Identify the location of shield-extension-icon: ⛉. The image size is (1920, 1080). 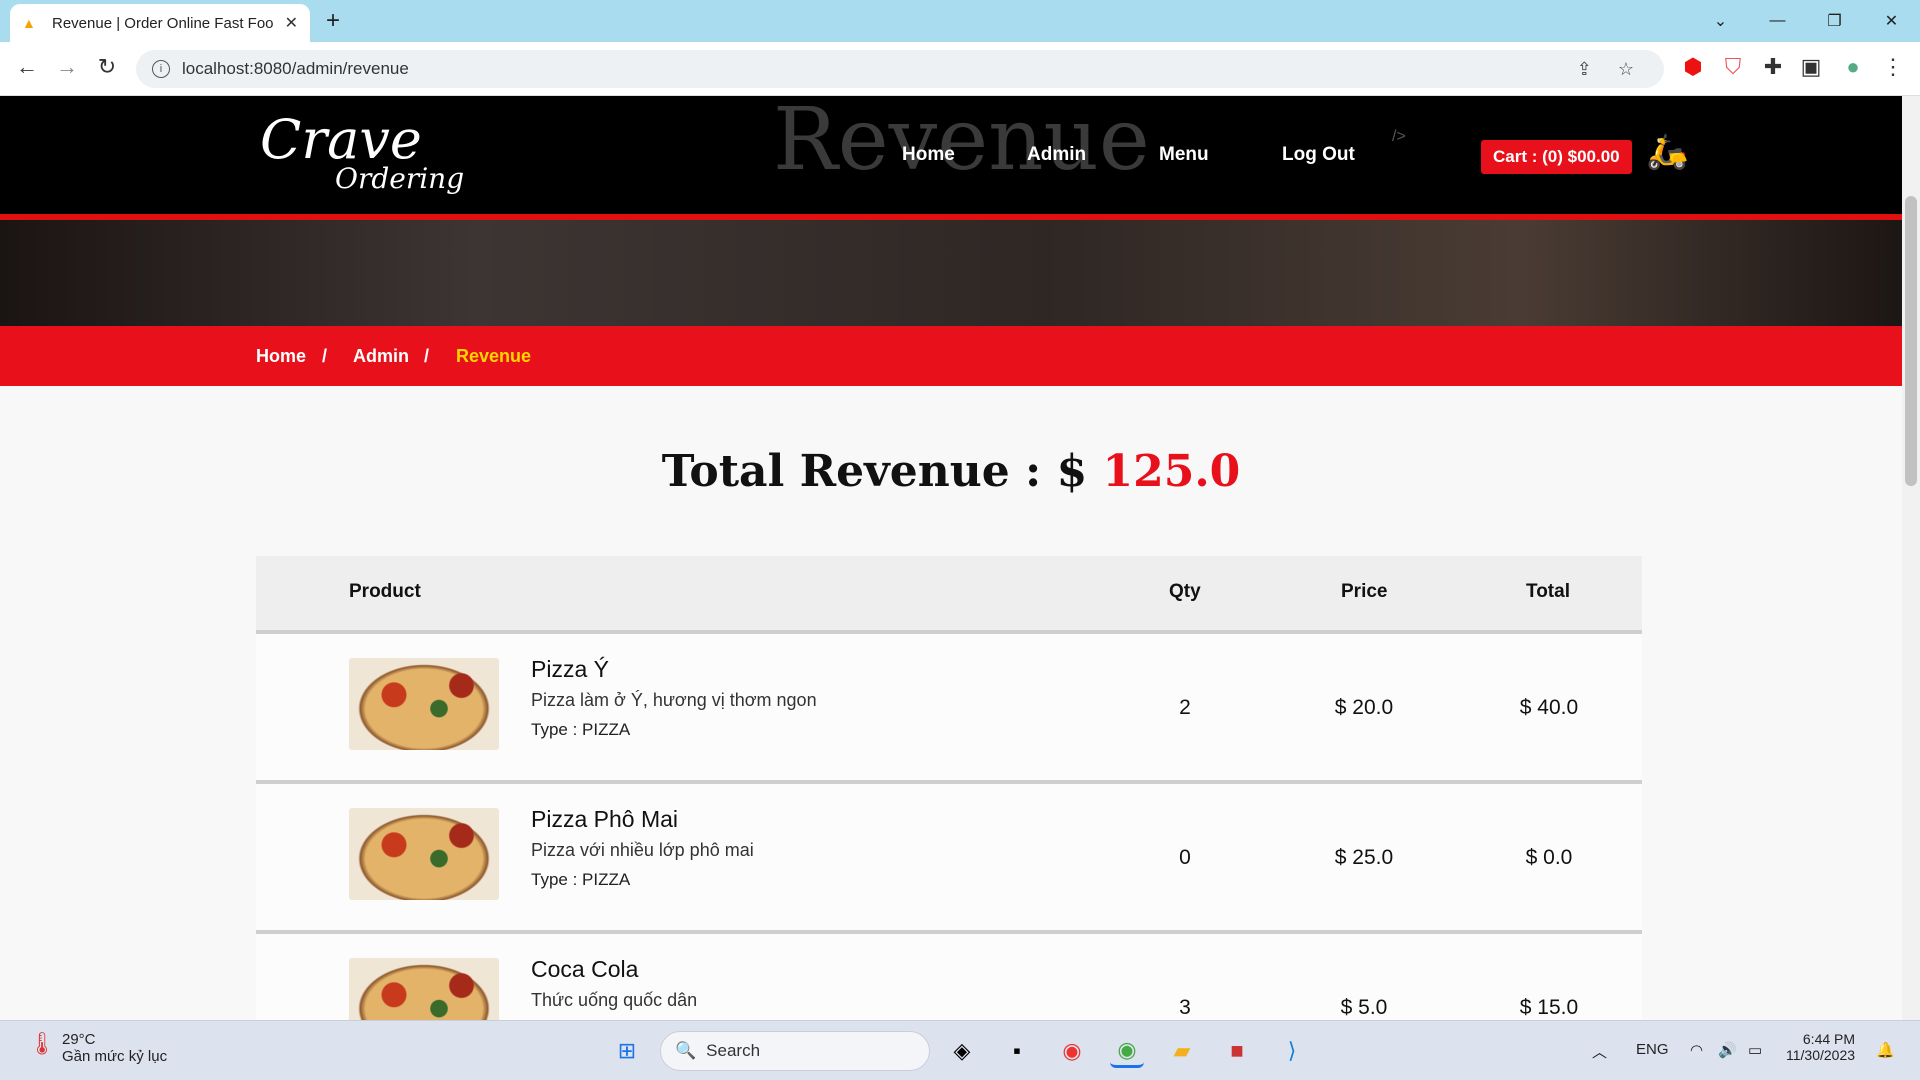
(1733, 67).